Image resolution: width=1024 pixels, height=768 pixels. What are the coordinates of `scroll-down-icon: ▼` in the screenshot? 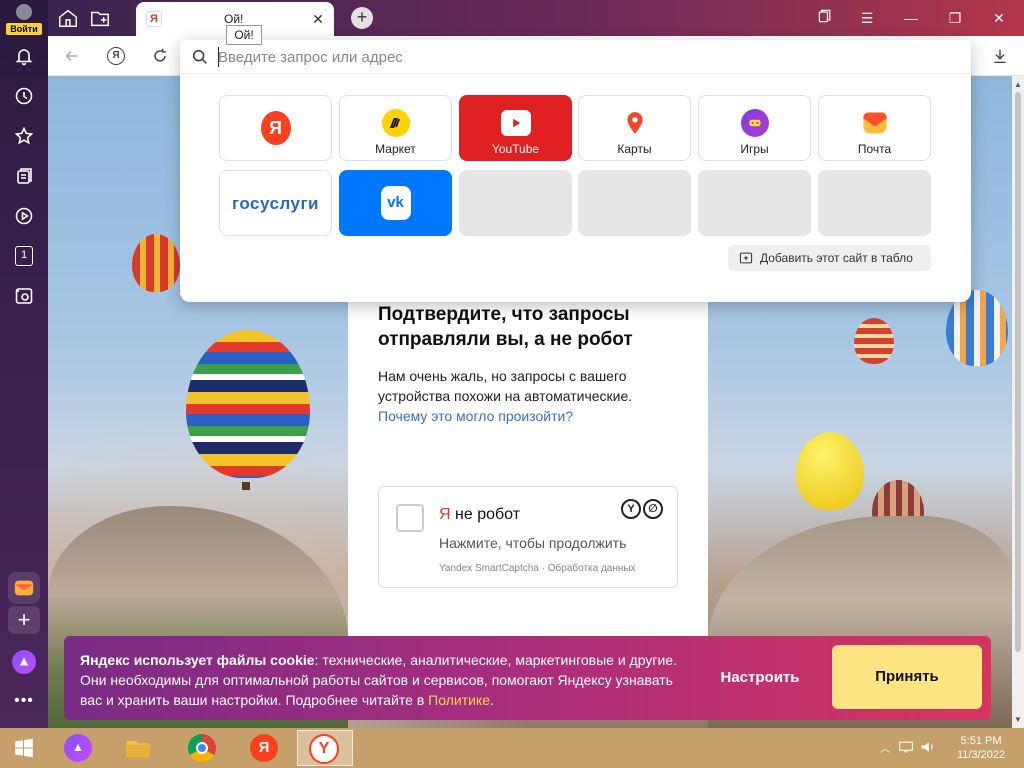 It's located at (1018, 719).